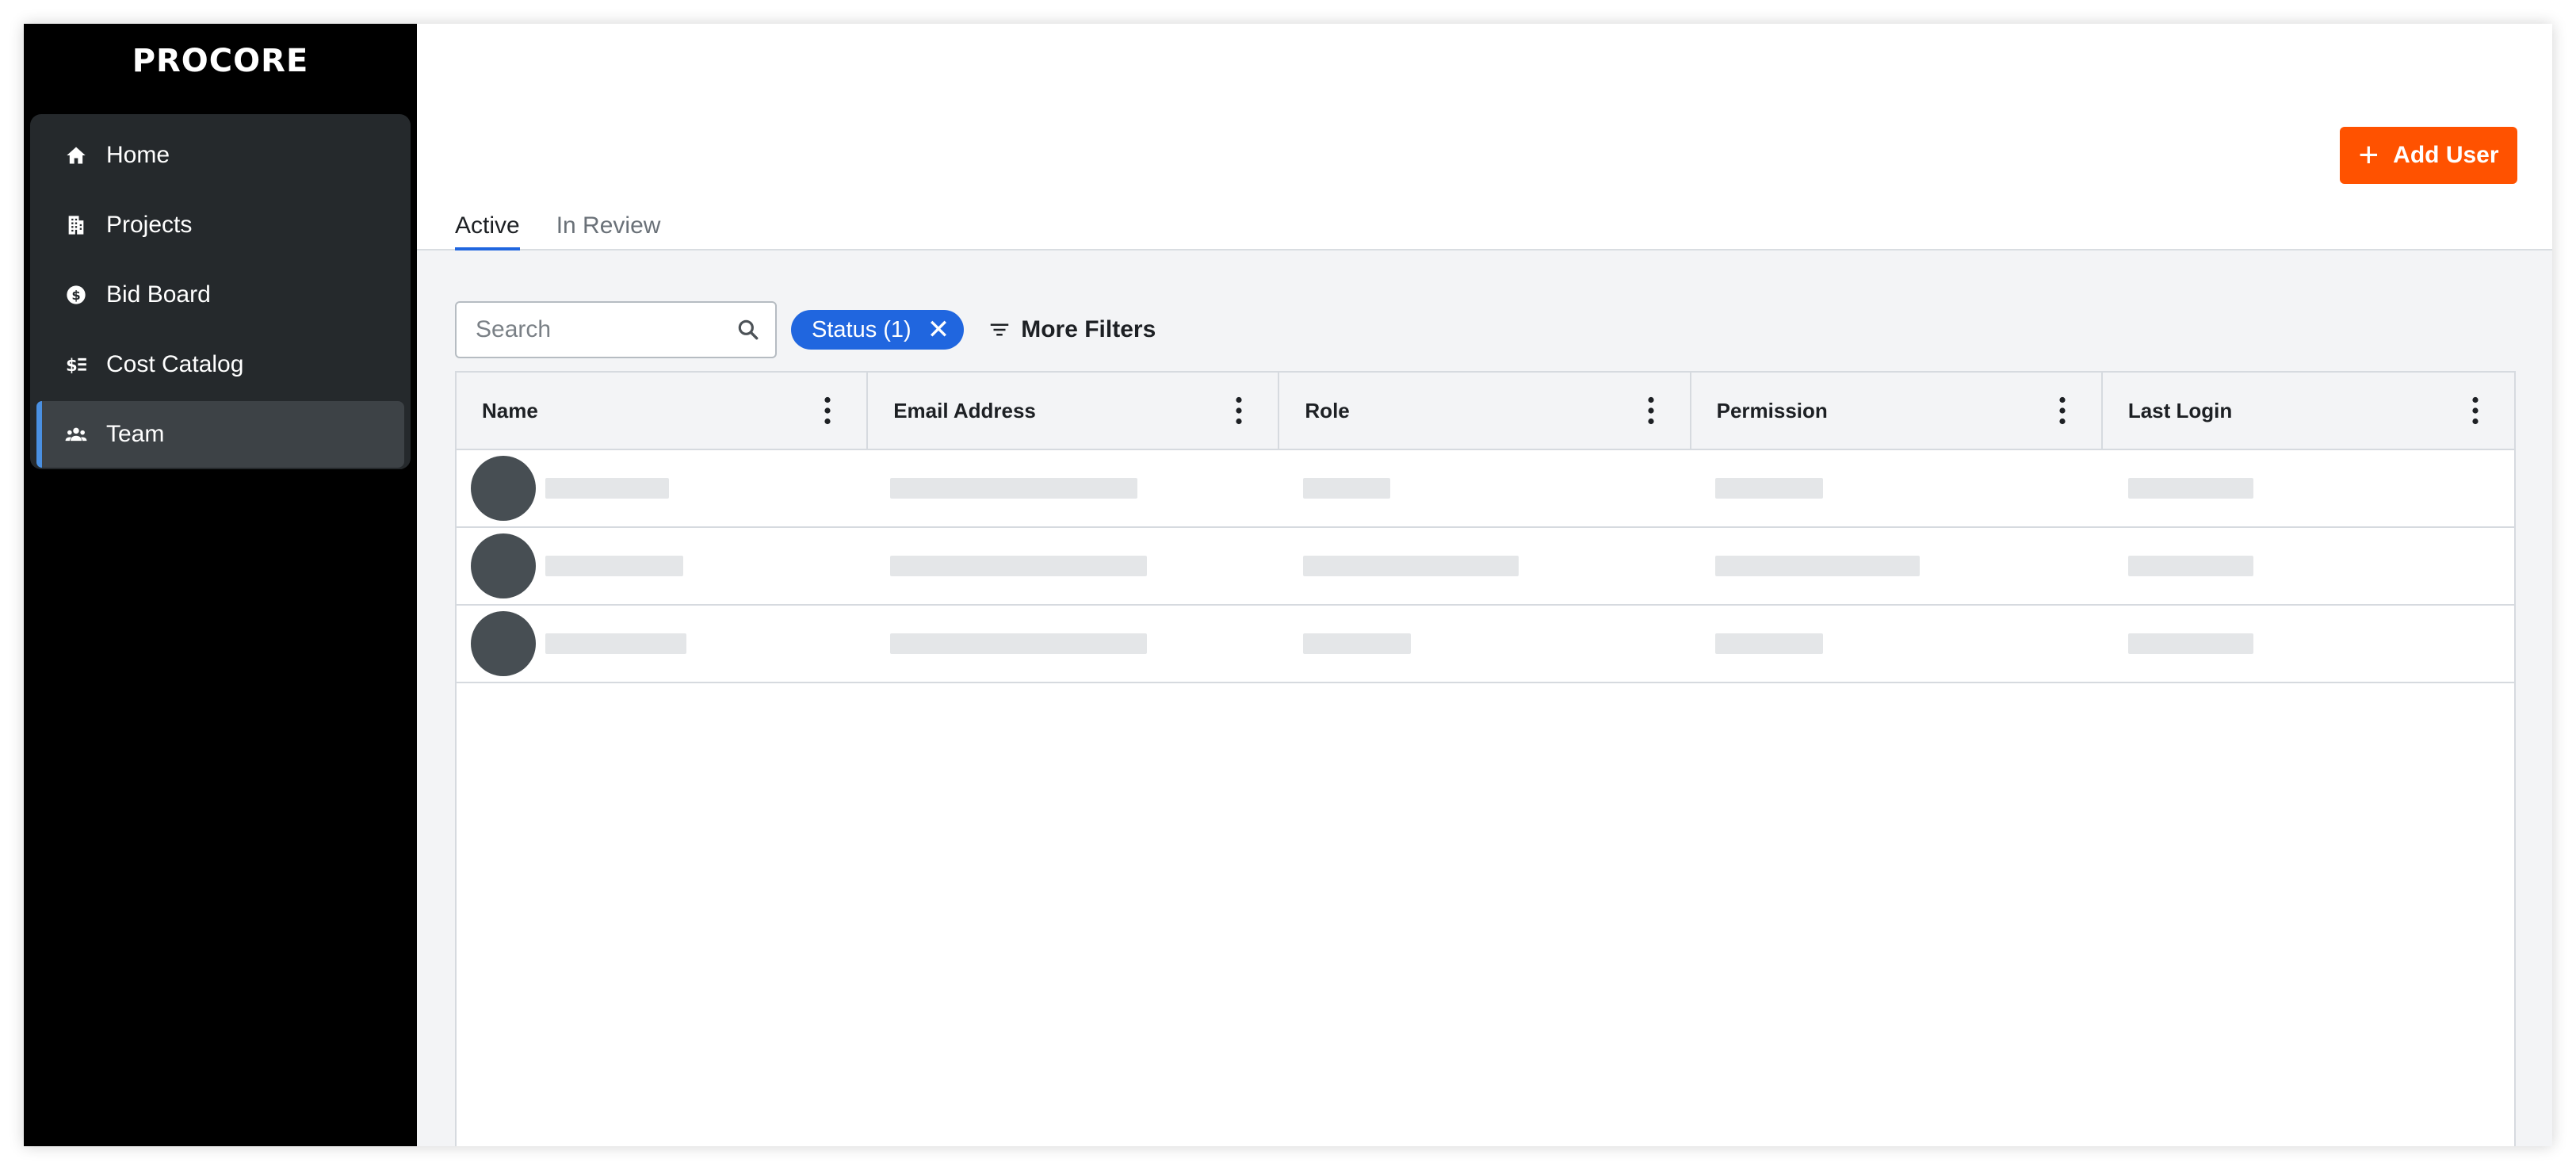 This screenshot has width=2576, height=1170. Describe the element at coordinates (149, 225) in the screenshot. I see `sidebar-item-label: Projects` at that location.